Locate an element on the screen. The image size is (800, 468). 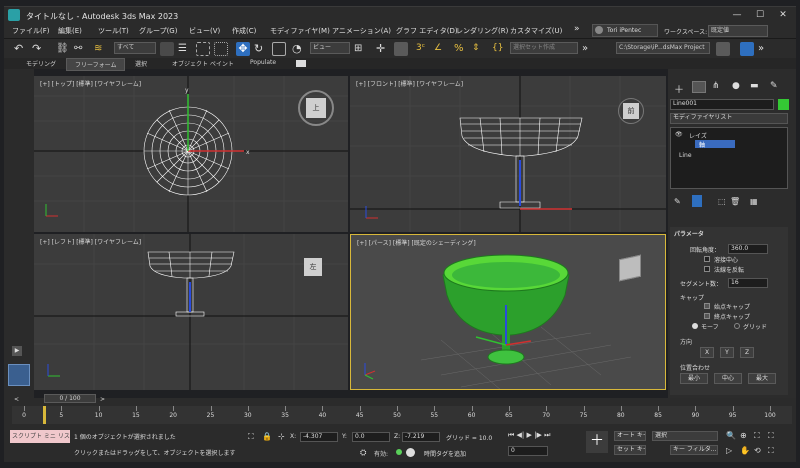
viewport-perspective: [+] [パース] [標準] [既定のシェーディング] is located at coordinates (508, 312).